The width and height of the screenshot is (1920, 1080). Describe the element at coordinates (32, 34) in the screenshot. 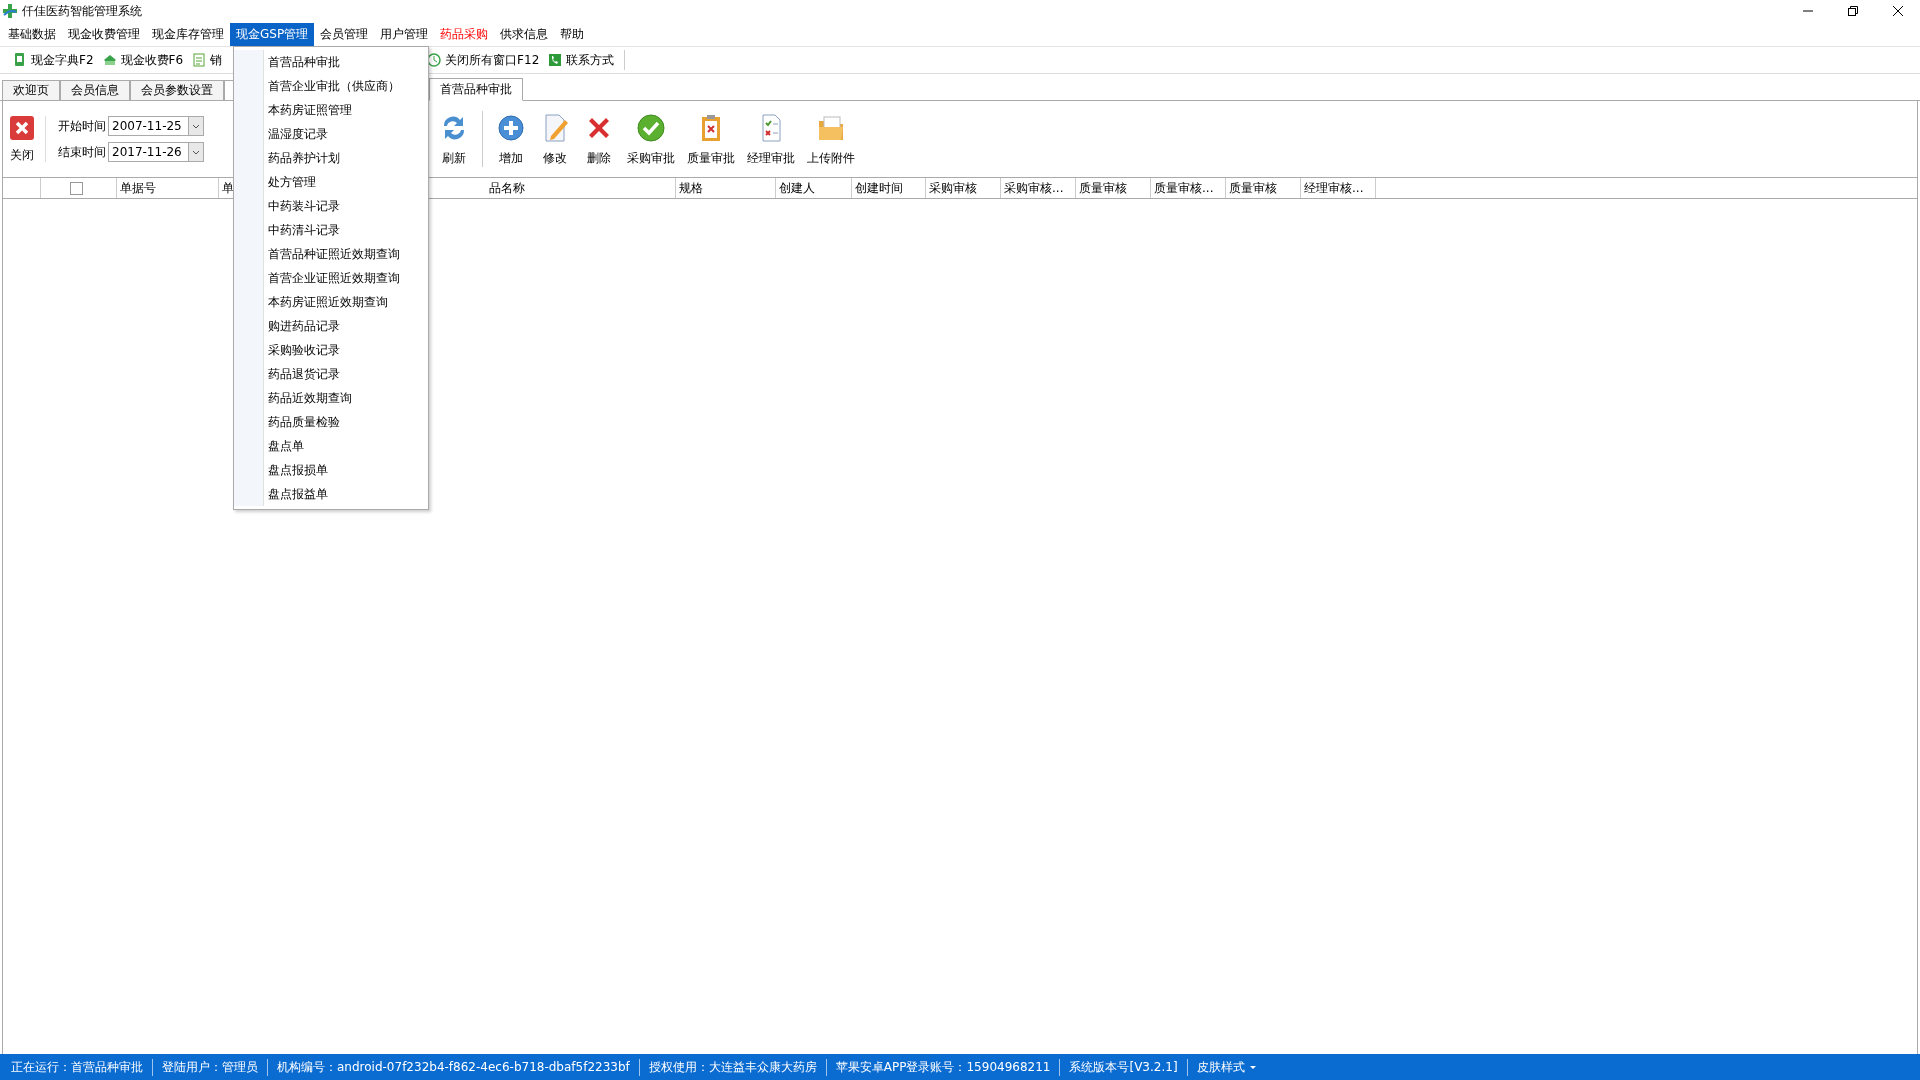

I see `menu-item: 基础数据` at that location.